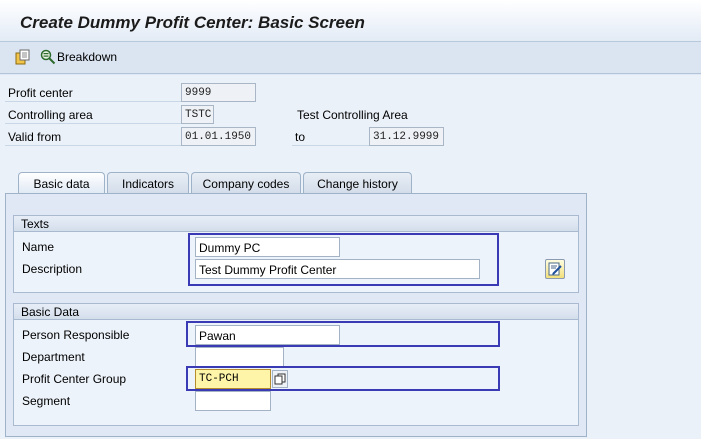 The image size is (701, 439). What do you see at coordinates (192, 22) in the screenshot?
I see `page-title: Create Dummy Profit Center: Basic Screen` at bounding box center [192, 22].